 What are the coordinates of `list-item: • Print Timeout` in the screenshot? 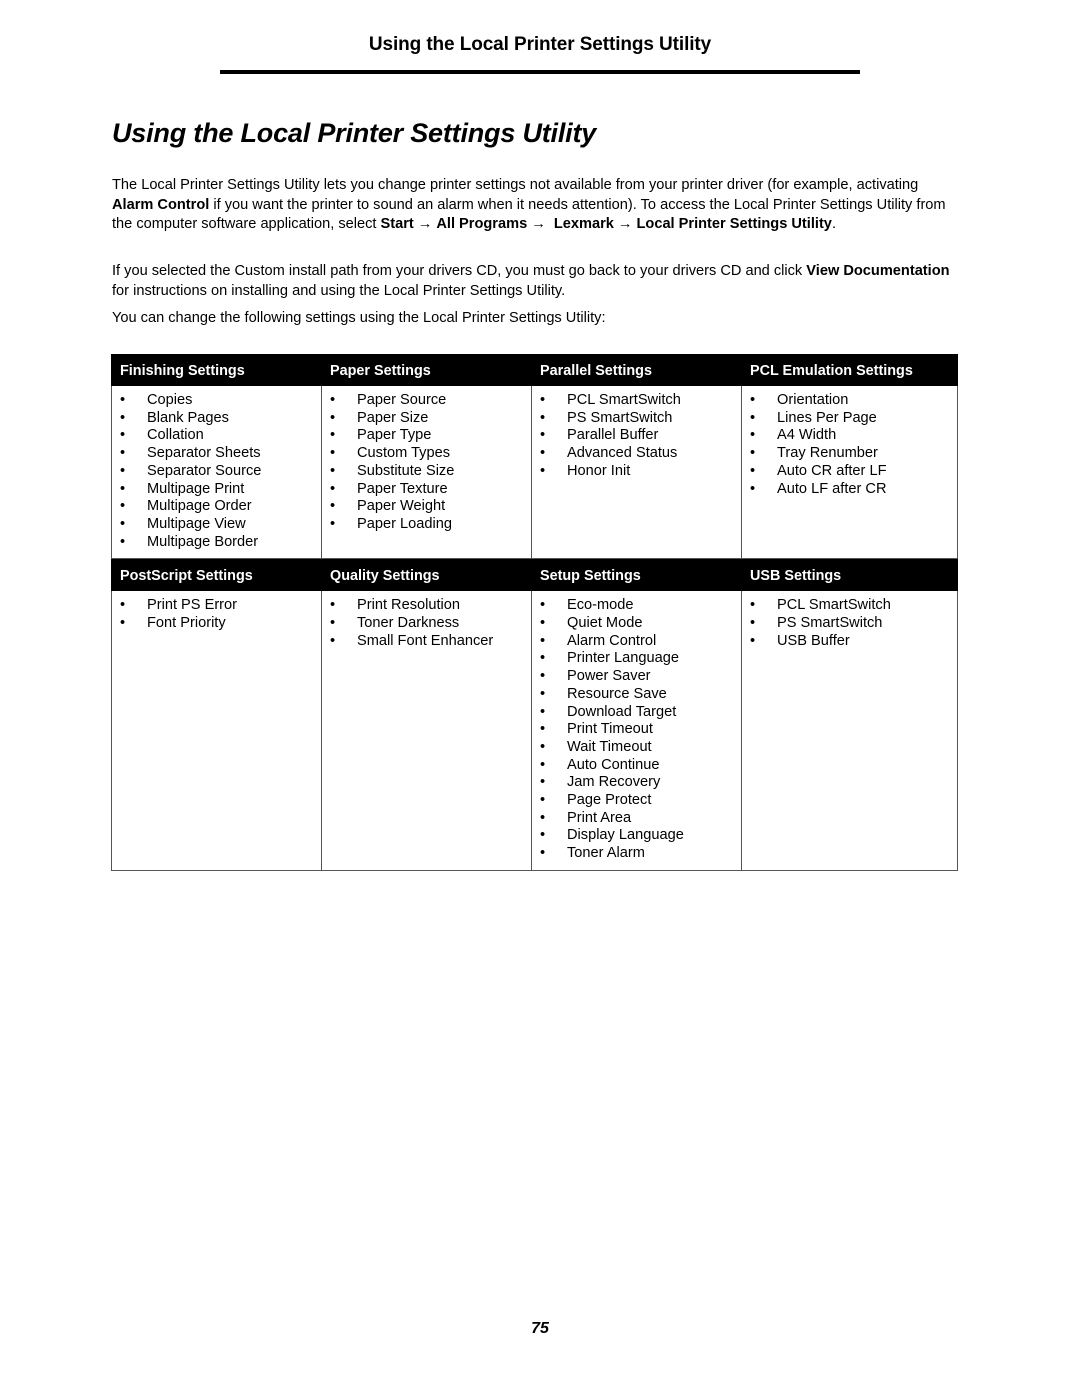 It's located at (636, 730).